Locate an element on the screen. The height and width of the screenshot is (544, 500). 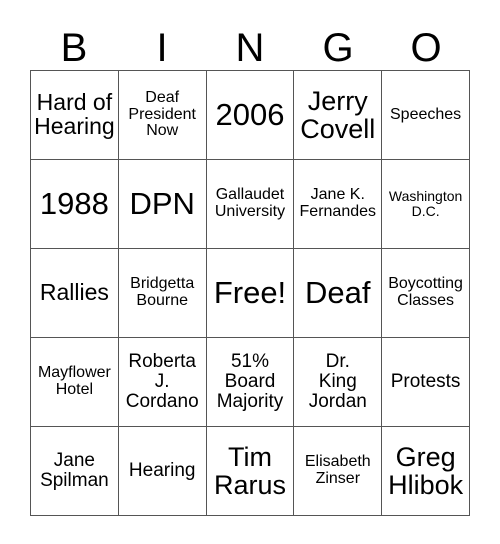
bingo-cell: Mayflower Hotel is located at coordinates (75, 382).